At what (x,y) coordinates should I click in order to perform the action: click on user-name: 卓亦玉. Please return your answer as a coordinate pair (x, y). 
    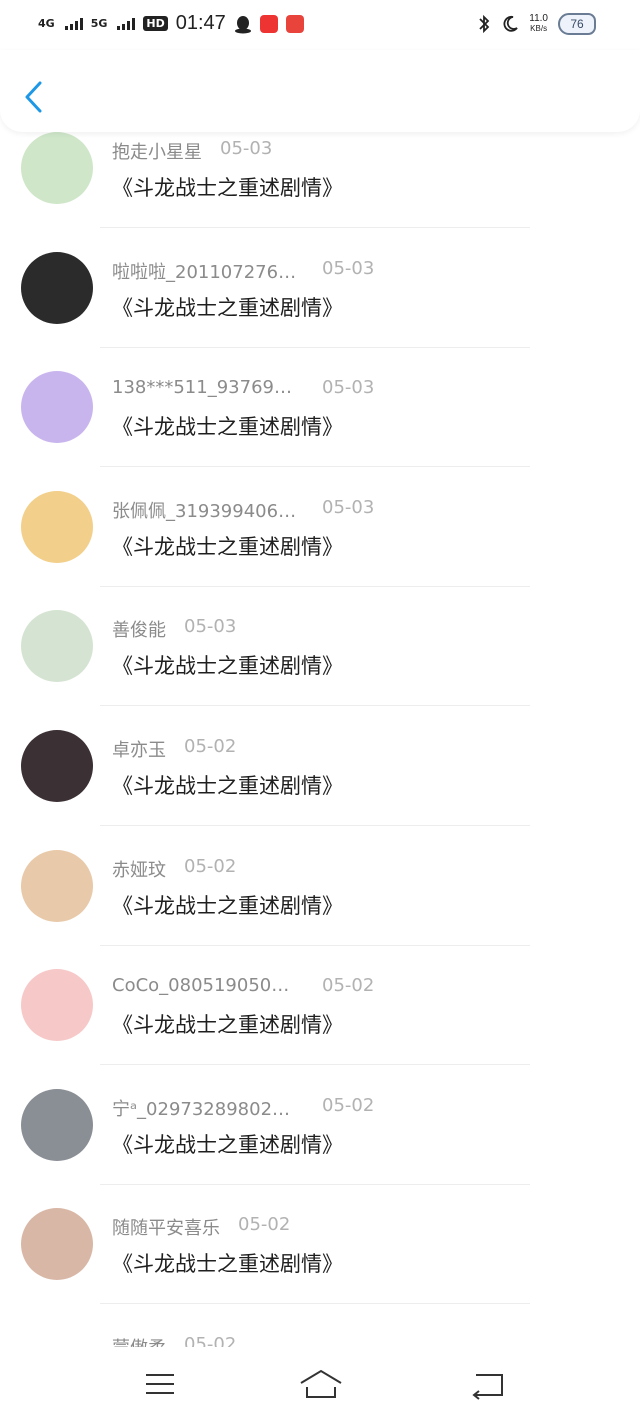
    Looking at the image, I should click on (139, 749).